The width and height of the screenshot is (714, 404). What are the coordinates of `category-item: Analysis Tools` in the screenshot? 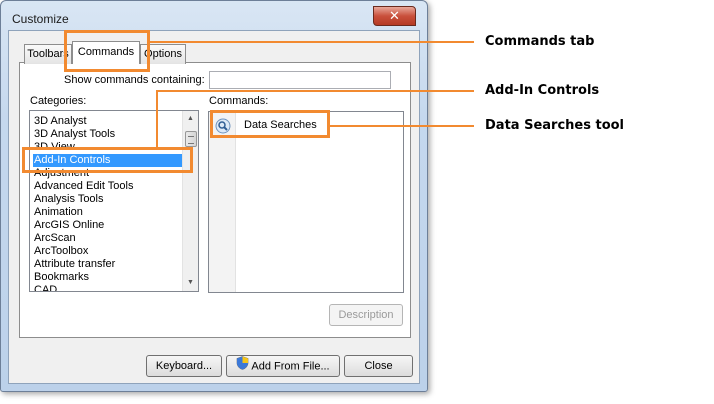 It's located at (108, 199).